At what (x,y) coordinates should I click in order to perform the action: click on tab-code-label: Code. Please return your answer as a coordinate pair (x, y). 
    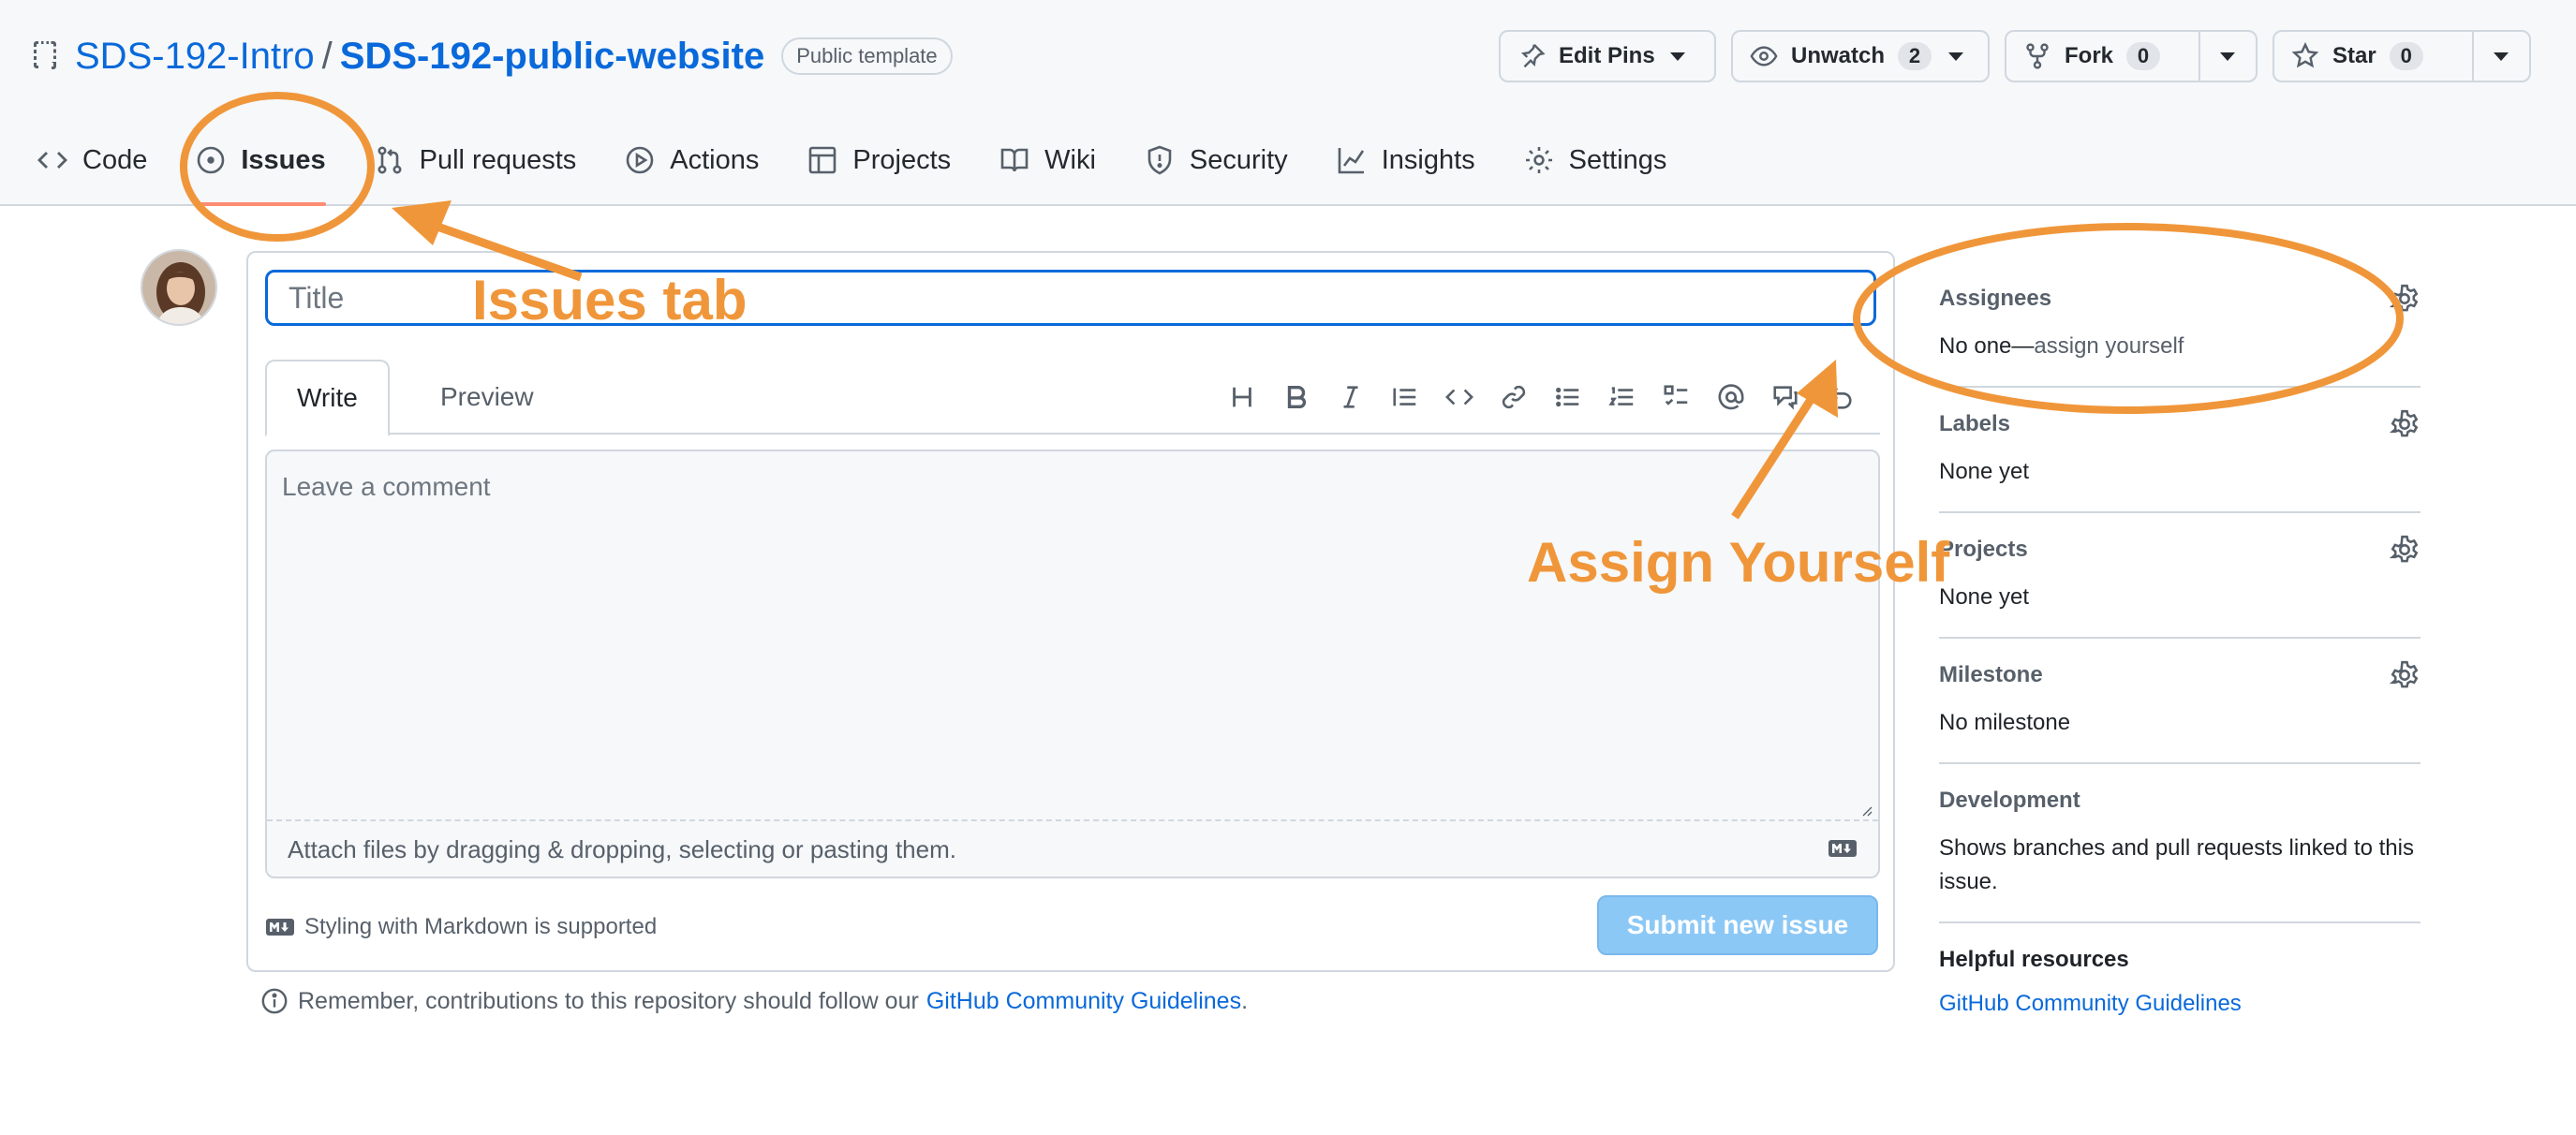
    Looking at the image, I should click on (115, 159).